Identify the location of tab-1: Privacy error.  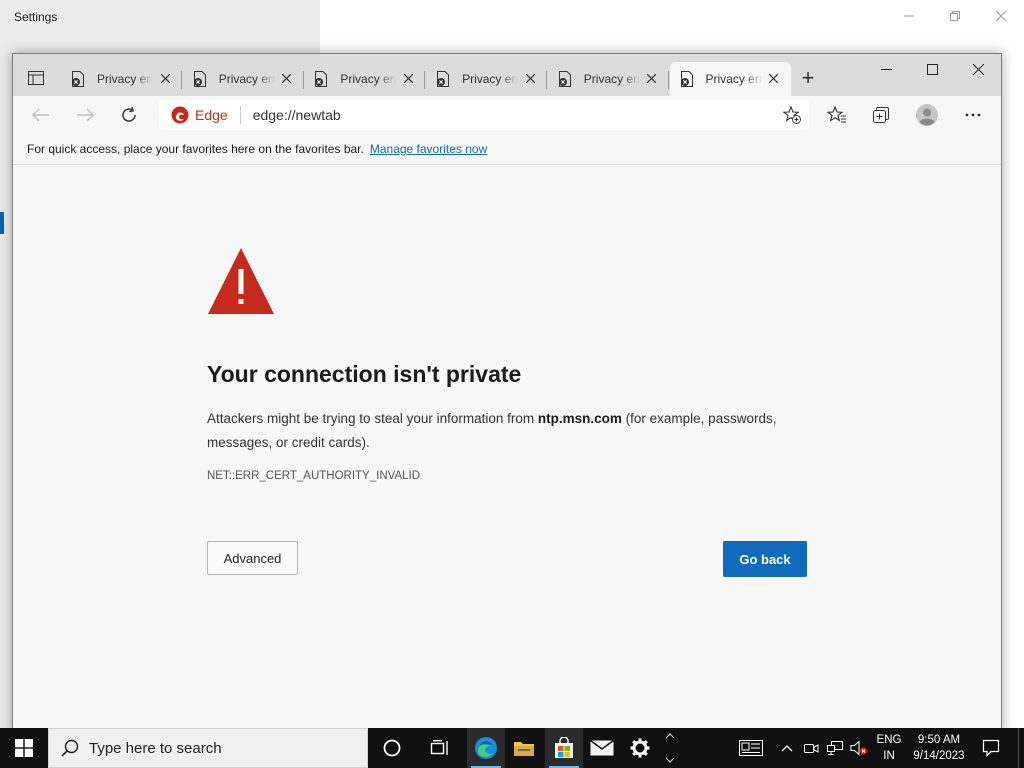
(121, 79).